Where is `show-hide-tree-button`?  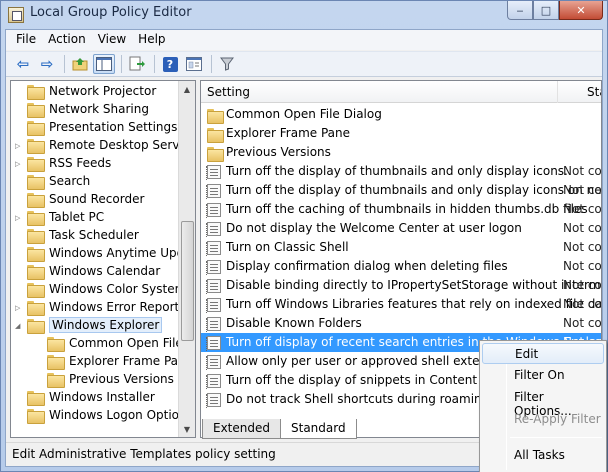
show-hide-tree-button is located at coordinates (104, 64).